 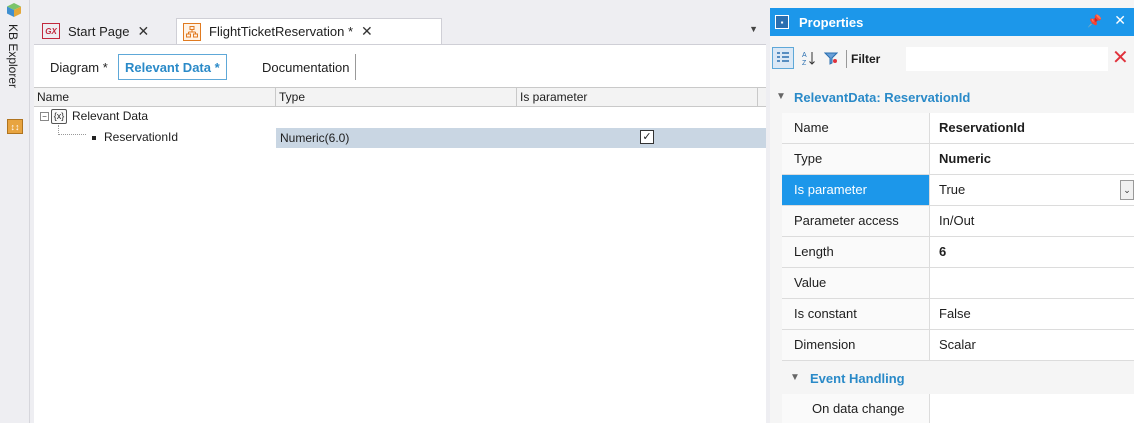 I want to click on property-label: Name, so click(x=856, y=128).